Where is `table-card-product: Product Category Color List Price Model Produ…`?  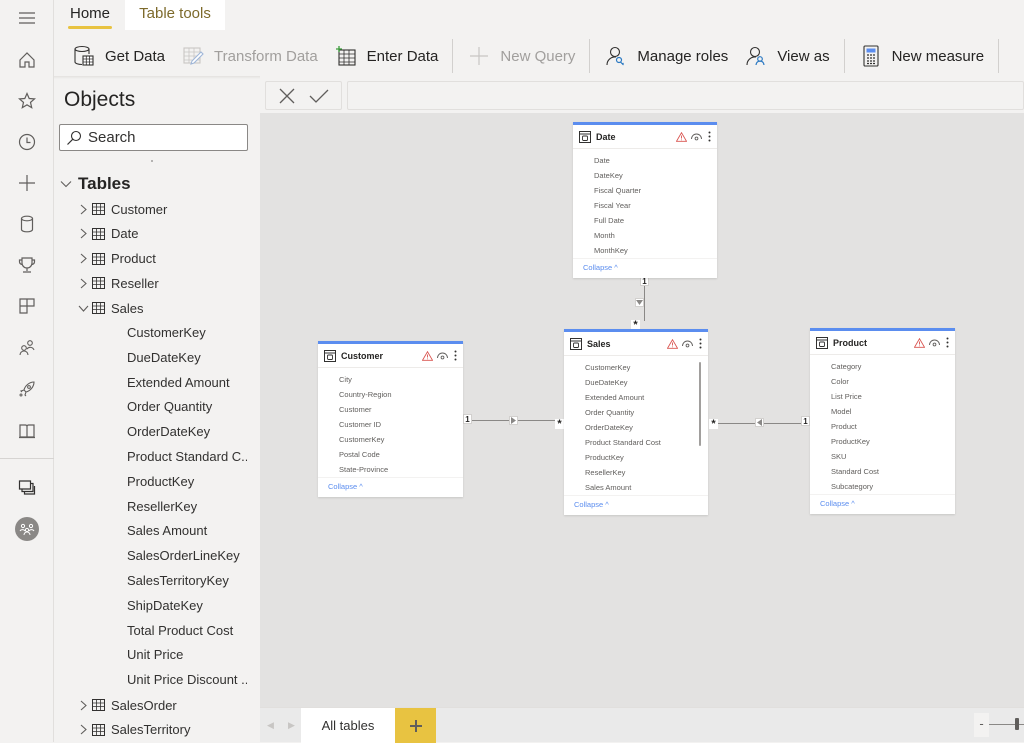 table-card-product: Product Category Color List Price Model Produ… is located at coordinates (882, 421).